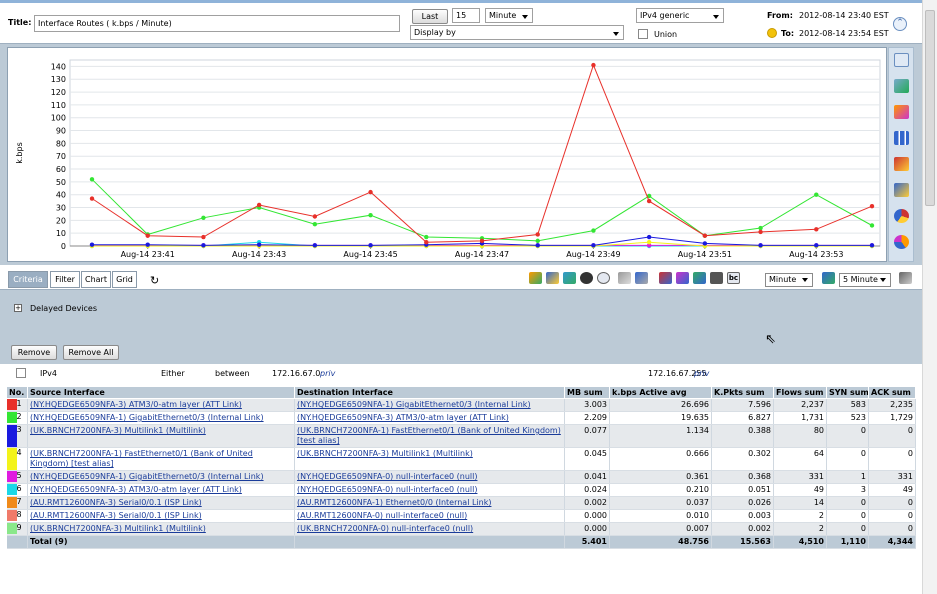 Image resolution: width=937 pixels, height=594 pixels. I want to click on col-header-kpkts-sum: K.Pkts sum, so click(742, 392).